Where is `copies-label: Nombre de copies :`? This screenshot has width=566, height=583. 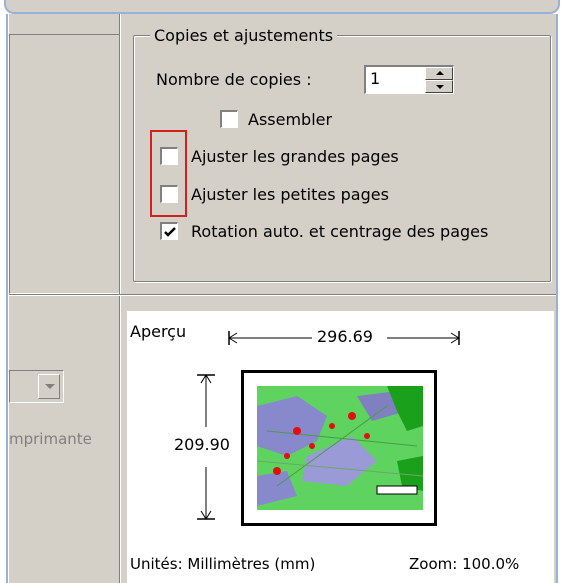
copies-label: Nombre de copies : is located at coordinates (234, 79).